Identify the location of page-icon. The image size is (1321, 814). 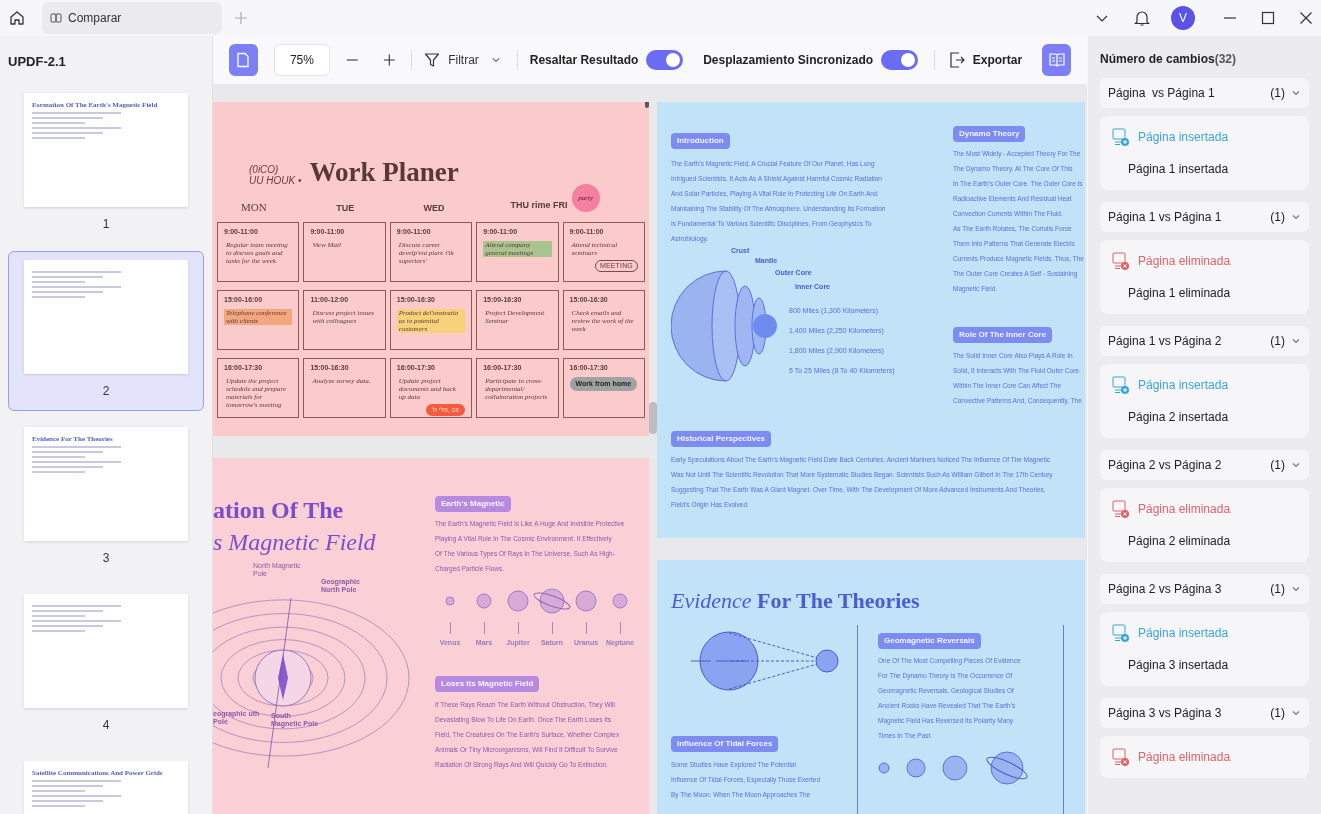
(243, 60).